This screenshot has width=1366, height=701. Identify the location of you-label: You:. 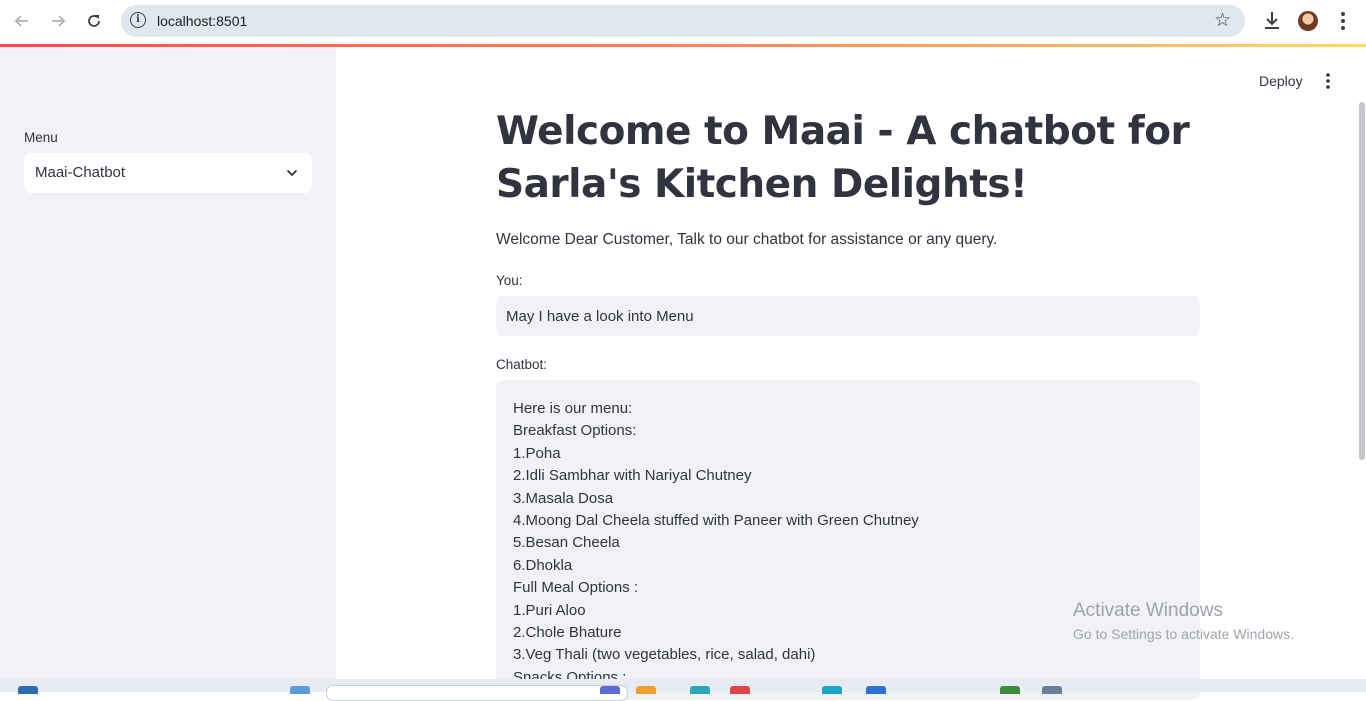
(509, 280).